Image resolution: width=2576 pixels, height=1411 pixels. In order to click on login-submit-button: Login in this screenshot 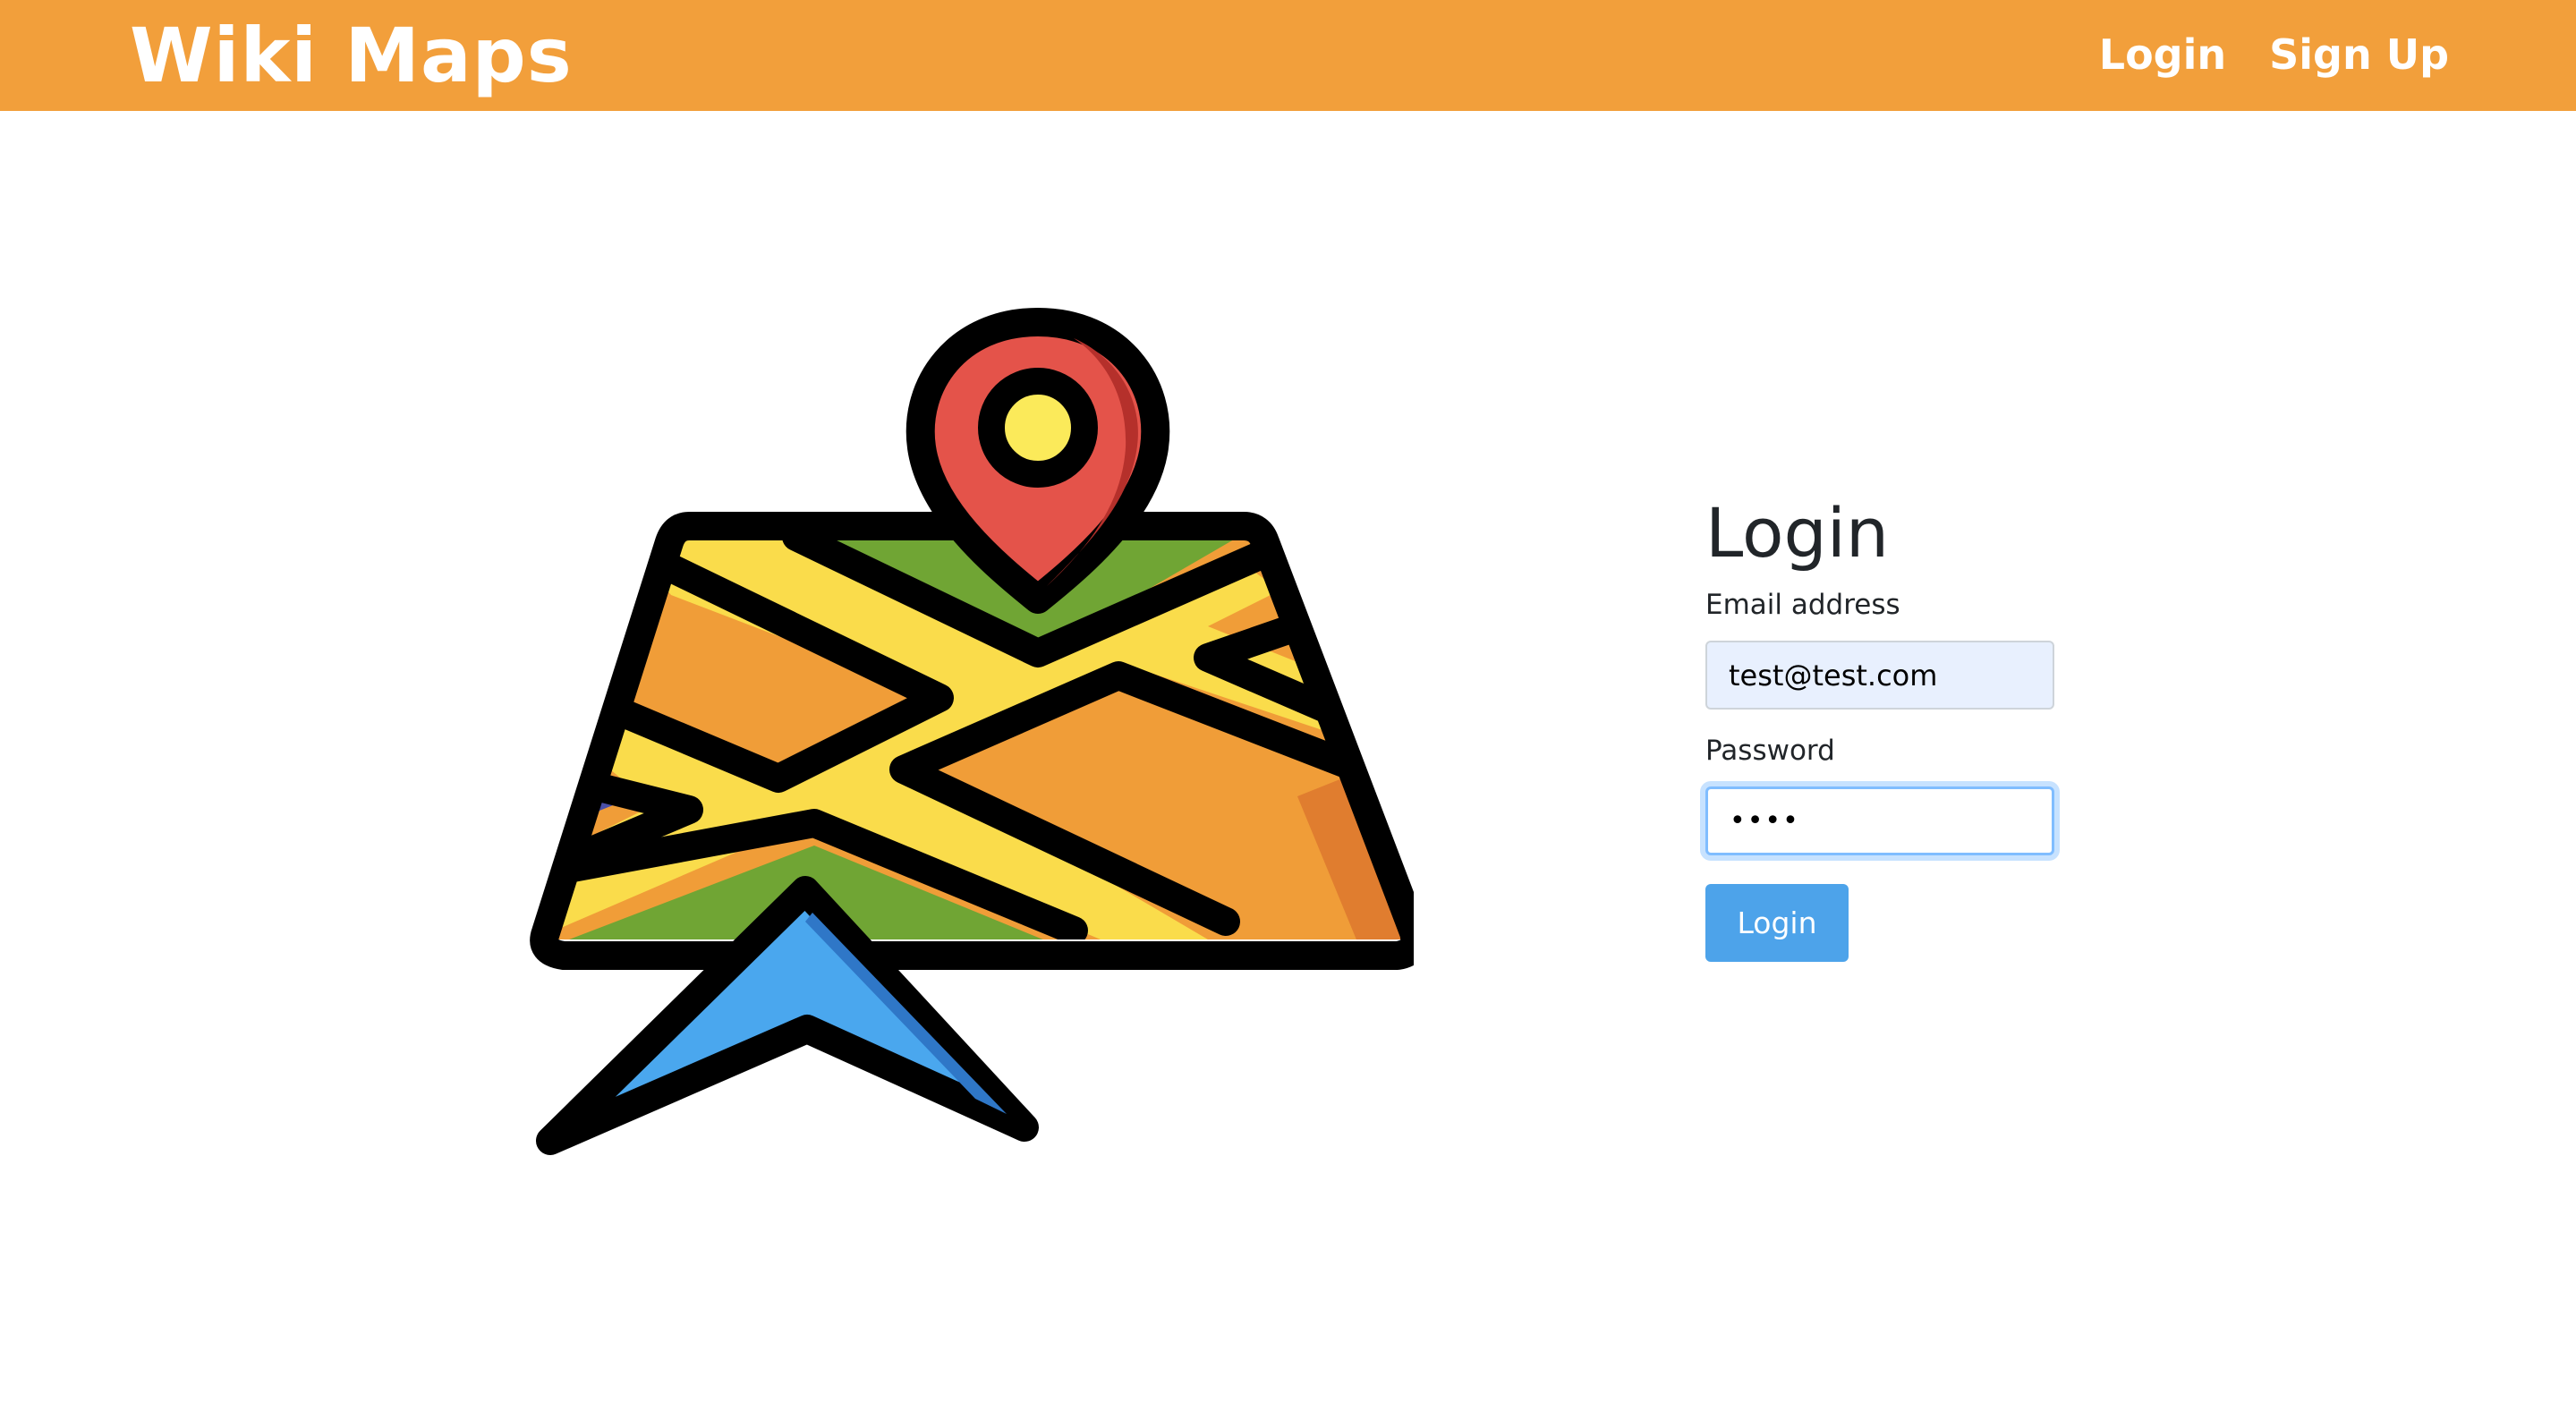, I will do `click(1777, 923)`.